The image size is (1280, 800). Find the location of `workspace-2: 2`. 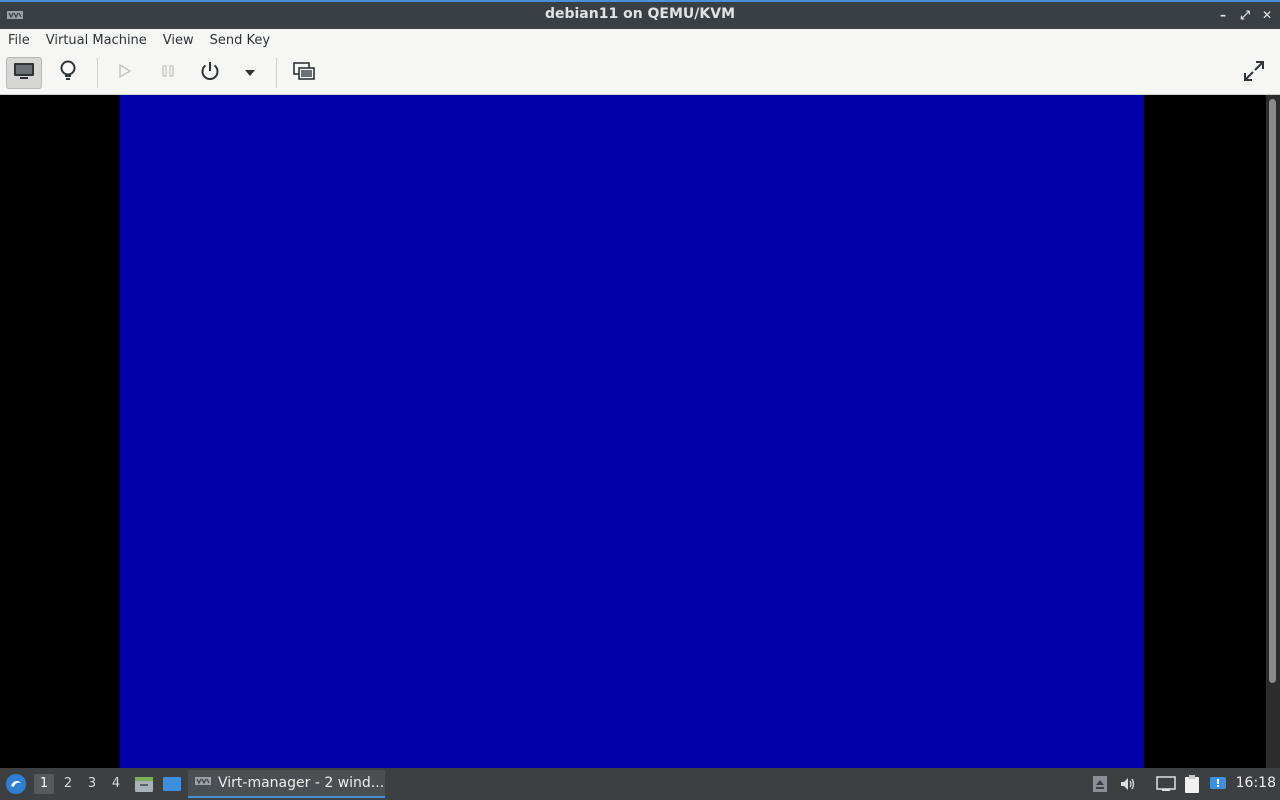

workspace-2: 2 is located at coordinates (68, 784).